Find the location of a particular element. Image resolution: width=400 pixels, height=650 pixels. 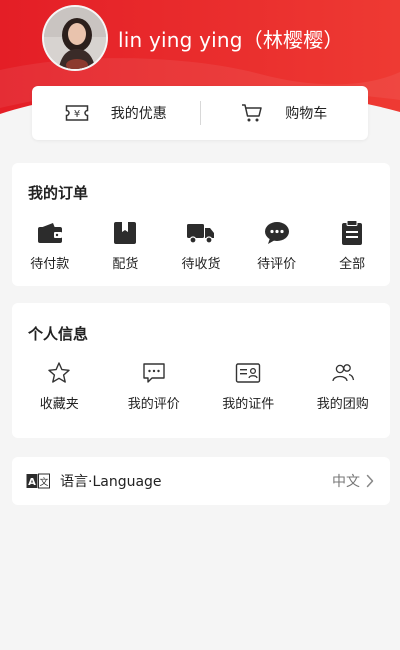

orders-item-label: 配货 is located at coordinates (125, 264).